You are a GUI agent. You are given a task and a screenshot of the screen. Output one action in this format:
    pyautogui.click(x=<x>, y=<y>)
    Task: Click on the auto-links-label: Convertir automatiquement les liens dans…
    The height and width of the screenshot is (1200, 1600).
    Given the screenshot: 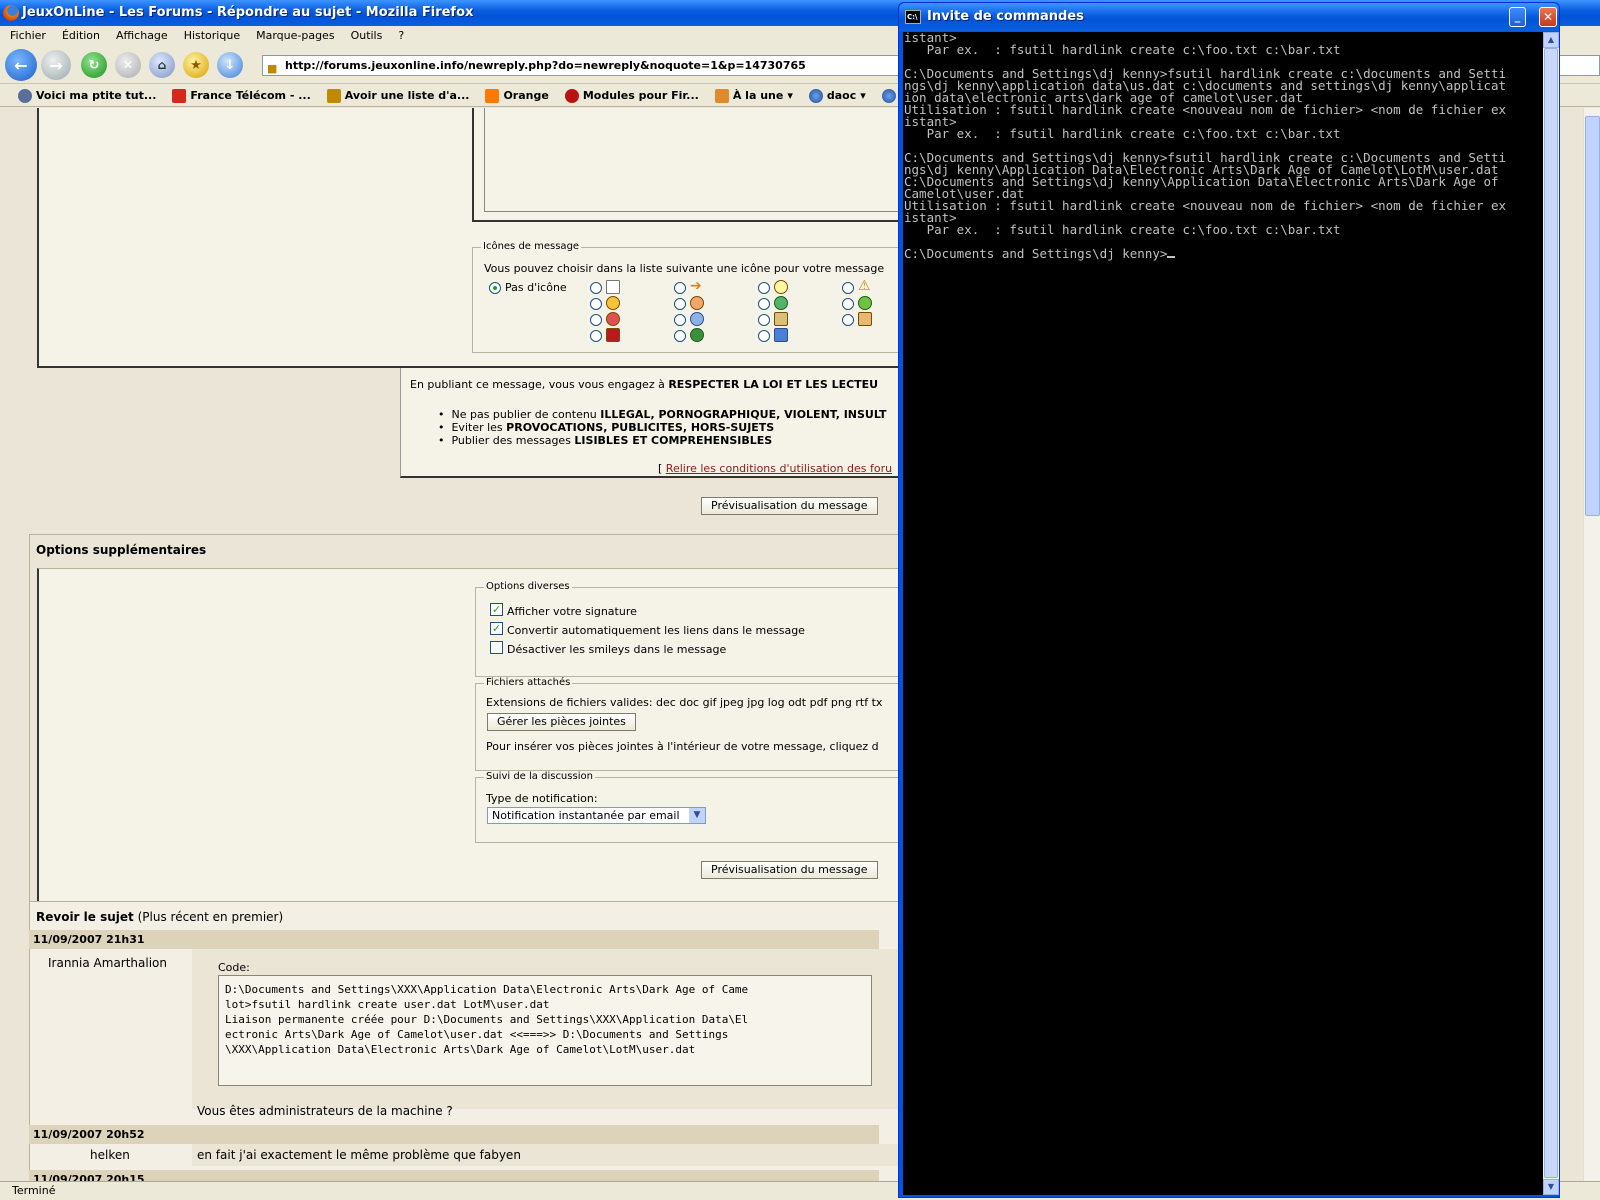 What is the action you would take?
    pyautogui.click(x=656, y=630)
    